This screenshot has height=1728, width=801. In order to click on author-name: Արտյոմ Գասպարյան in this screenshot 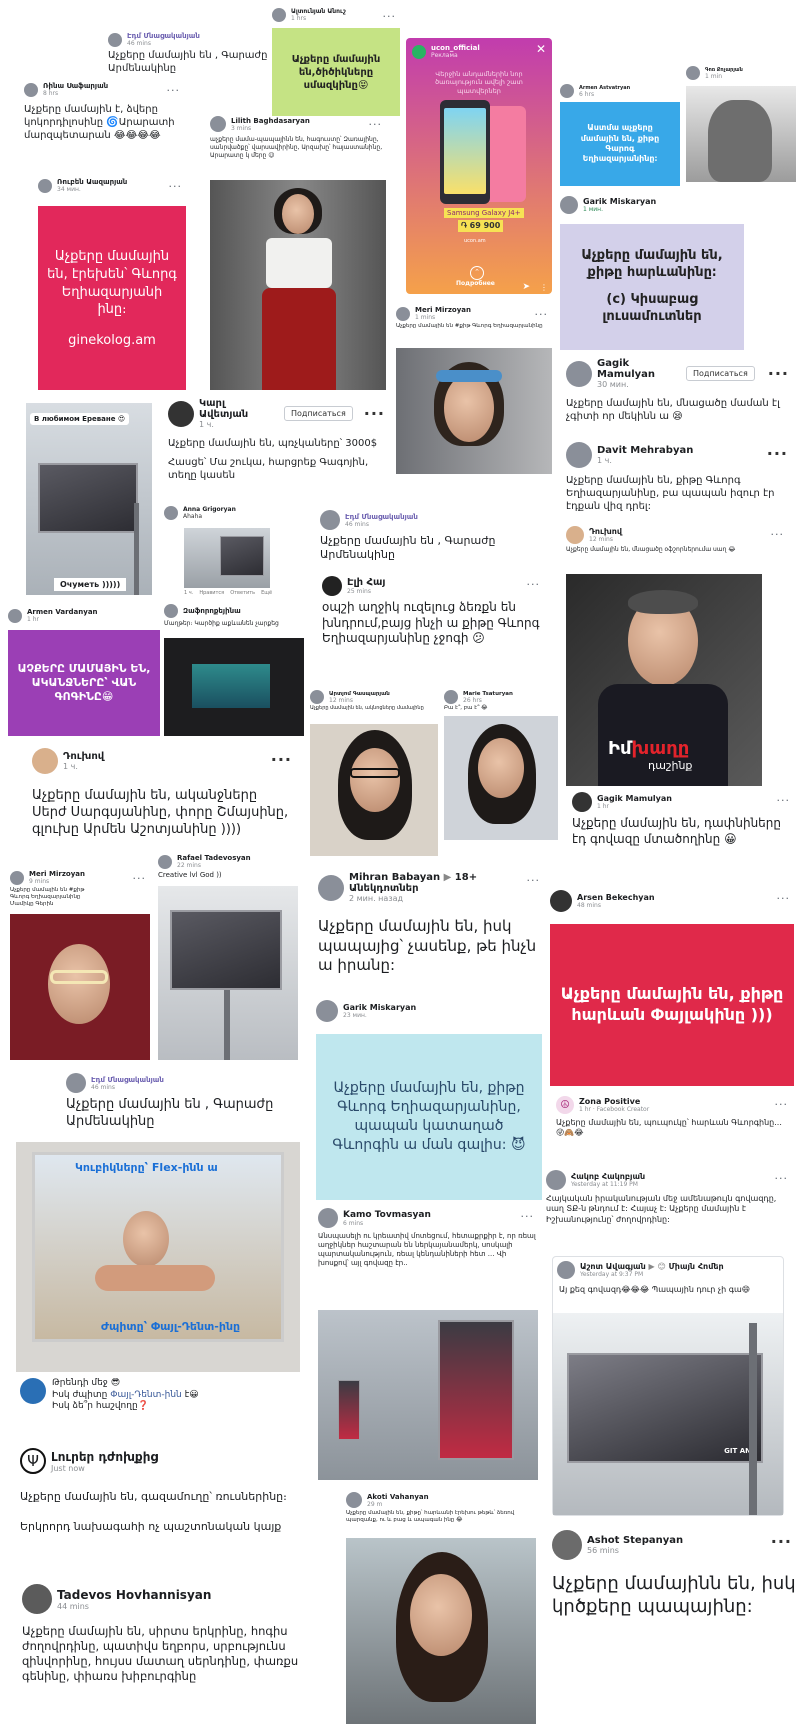, I will do `click(359, 694)`.